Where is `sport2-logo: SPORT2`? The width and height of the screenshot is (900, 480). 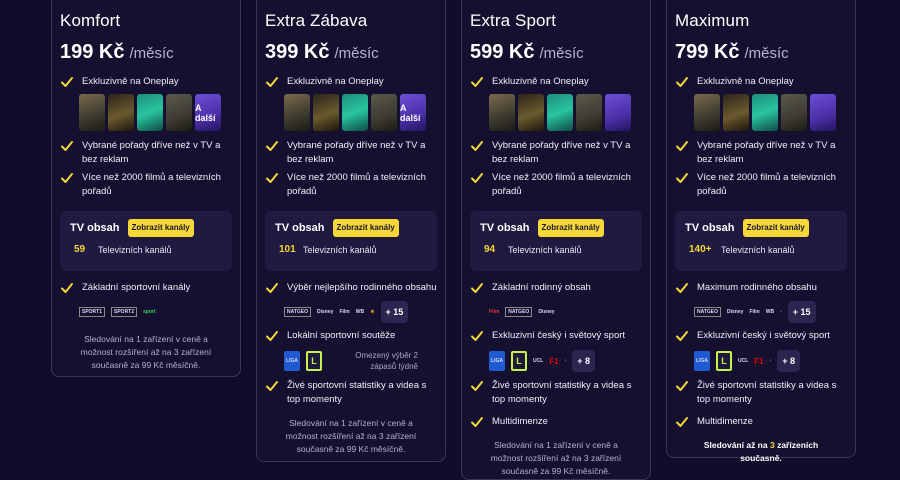 sport2-logo: SPORT2 is located at coordinates (124, 312).